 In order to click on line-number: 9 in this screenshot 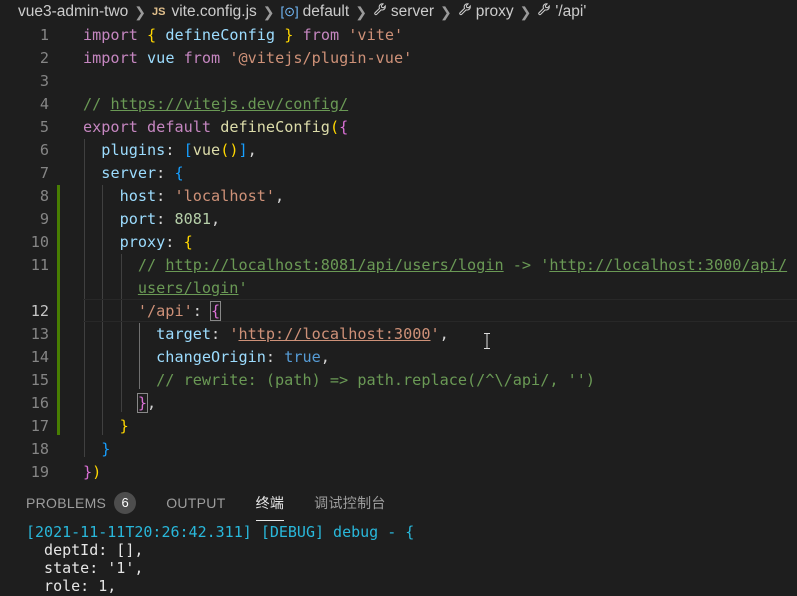, I will do `click(44, 219)`.